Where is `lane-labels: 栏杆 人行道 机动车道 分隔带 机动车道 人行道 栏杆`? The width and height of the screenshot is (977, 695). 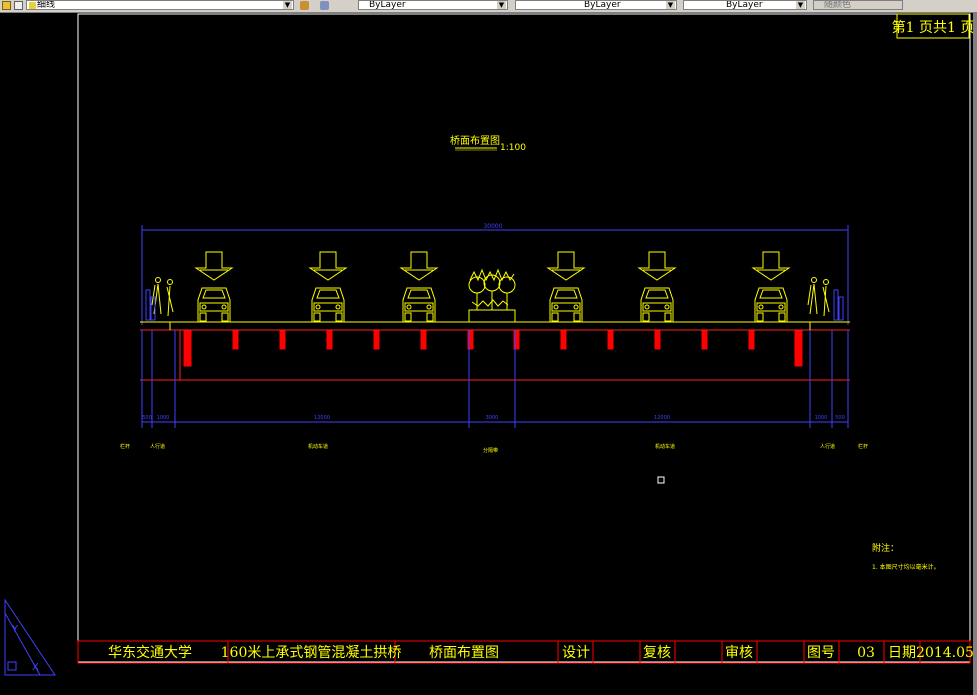
lane-labels: 栏杆 人行道 机动车道 分隔带 机动车道 人行道 栏杆 is located at coordinates (494, 448).